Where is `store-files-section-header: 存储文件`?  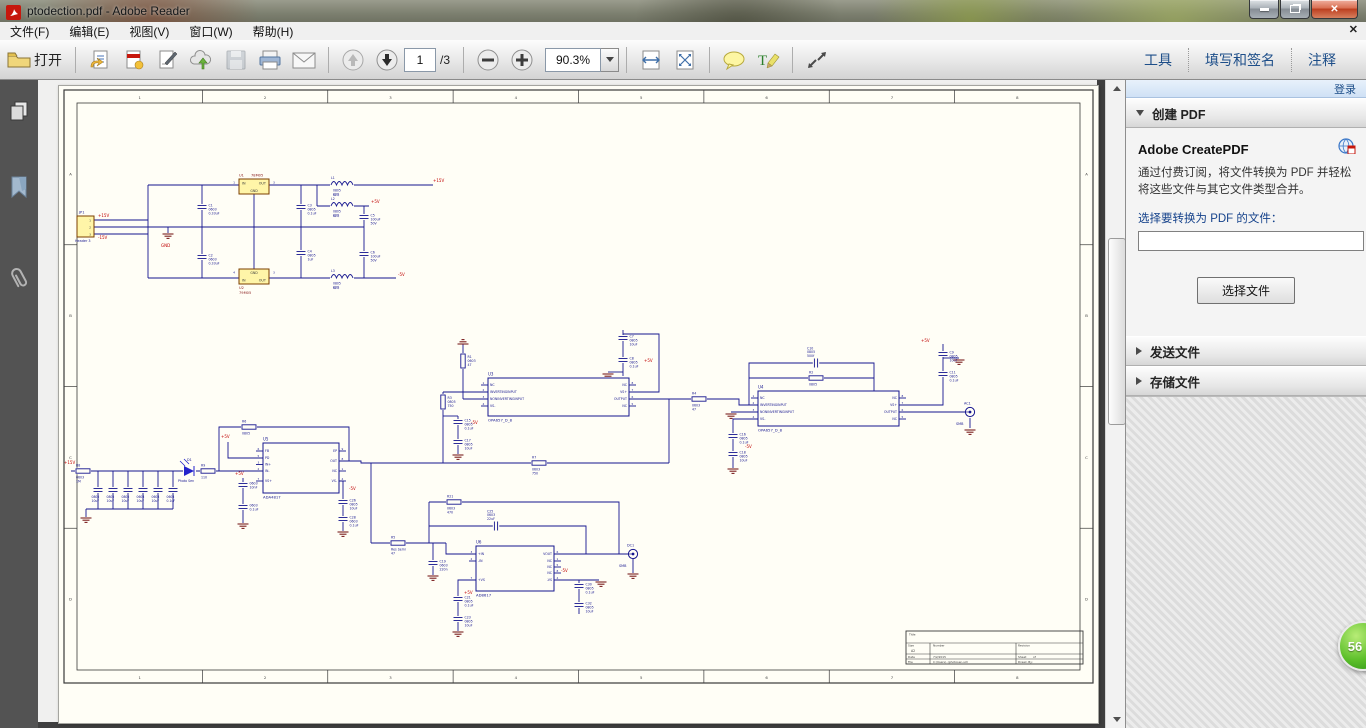 store-files-section-header: 存储文件 is located at coordinates (1246, 381).